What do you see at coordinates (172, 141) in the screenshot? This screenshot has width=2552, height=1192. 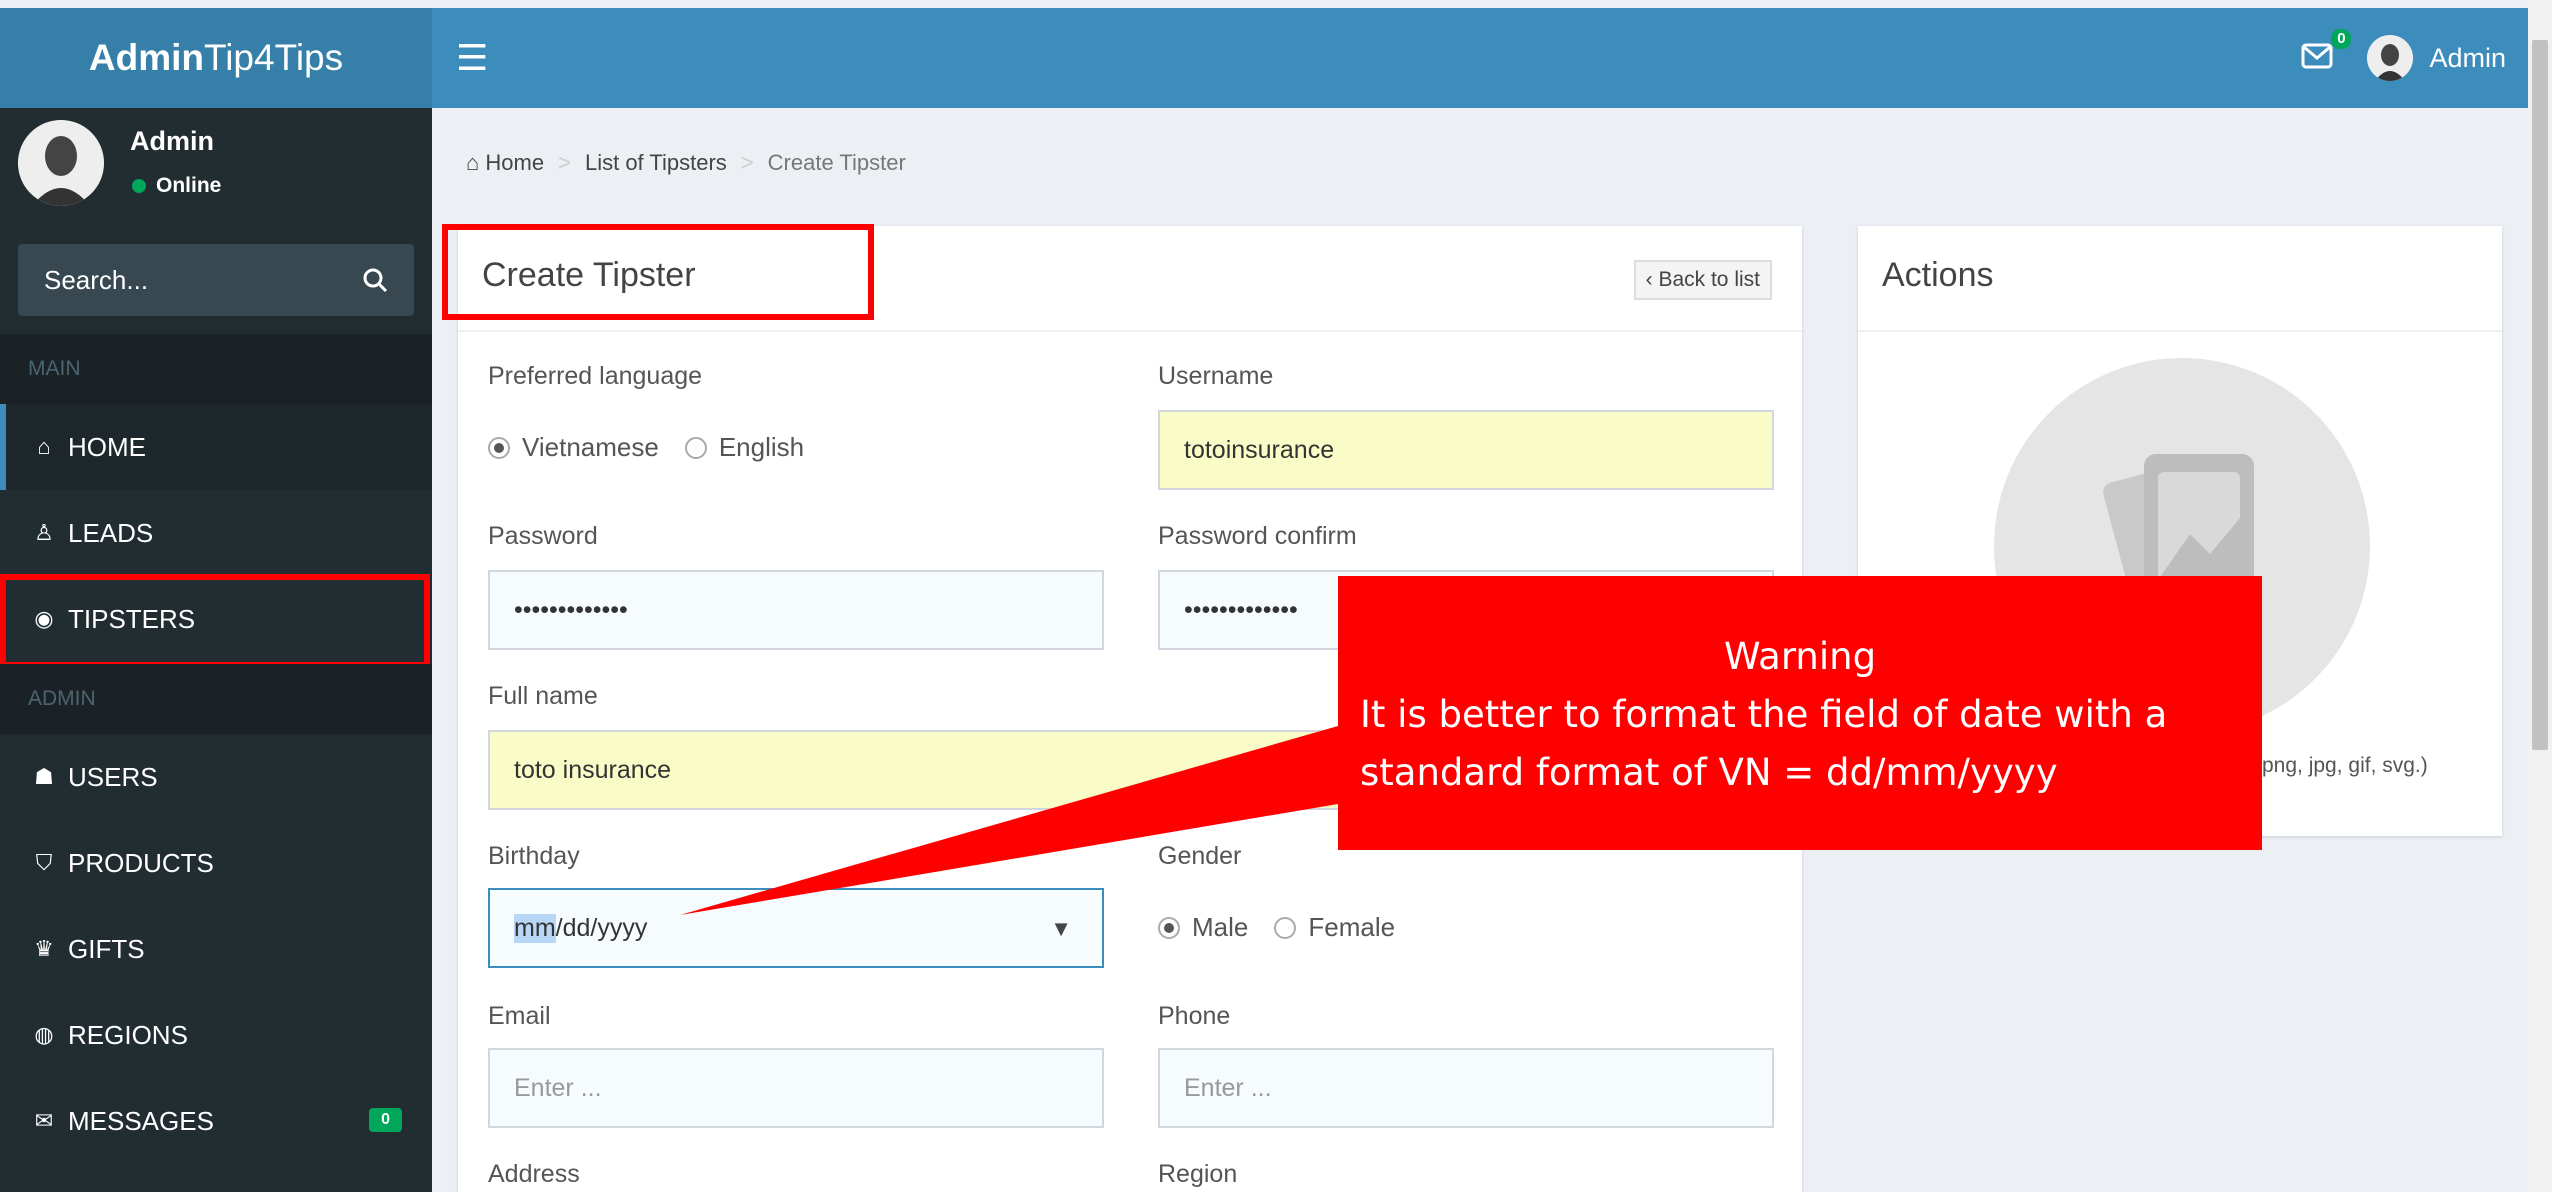 I see `sidebar-user-name: Admin` at bounding box center [172, 141].